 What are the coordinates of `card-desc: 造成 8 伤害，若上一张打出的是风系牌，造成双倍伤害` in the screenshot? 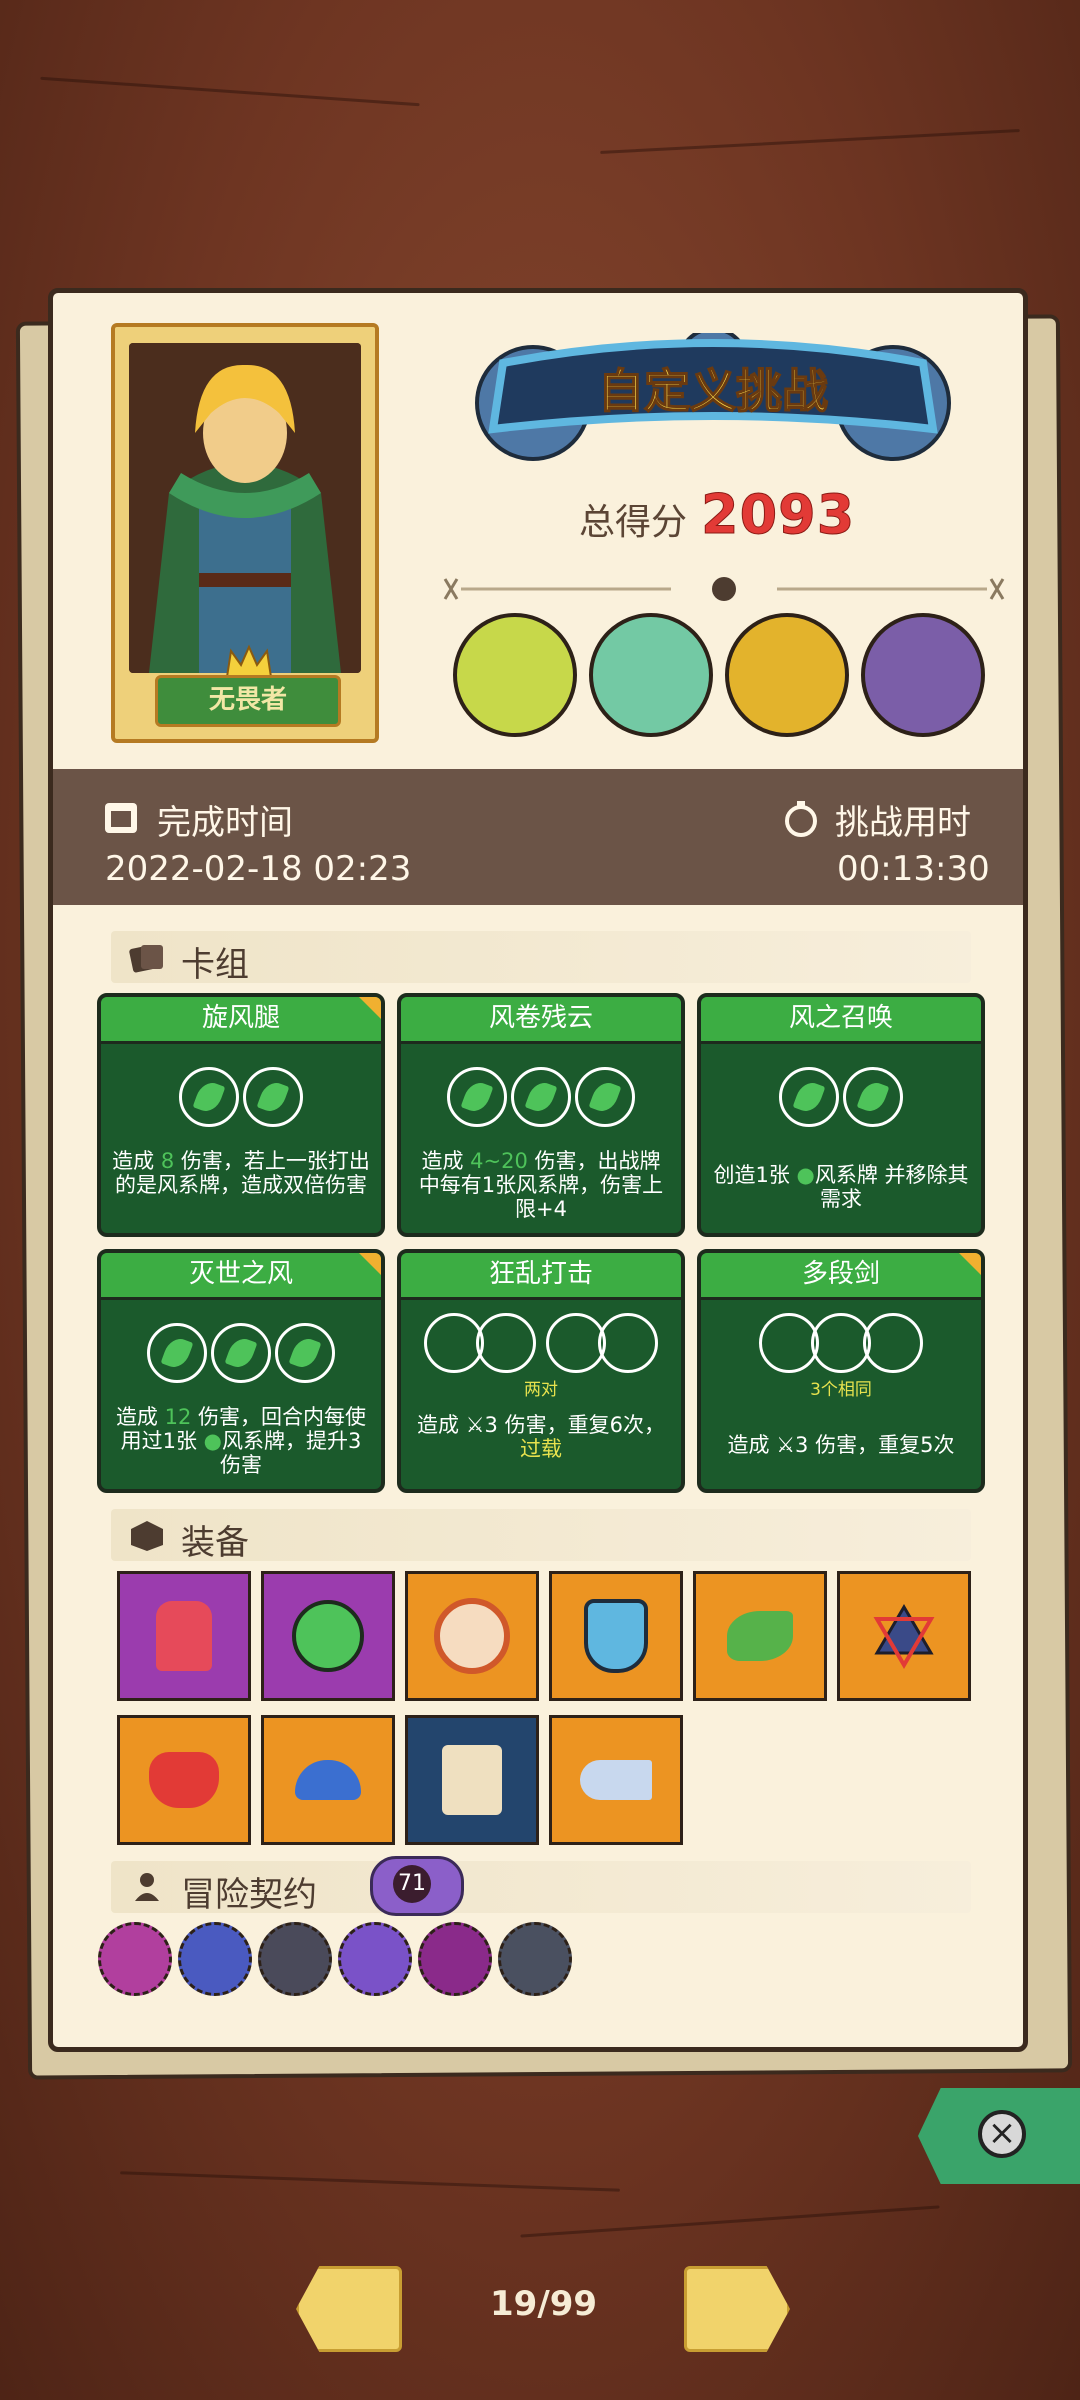 It's located at (241, 1173).